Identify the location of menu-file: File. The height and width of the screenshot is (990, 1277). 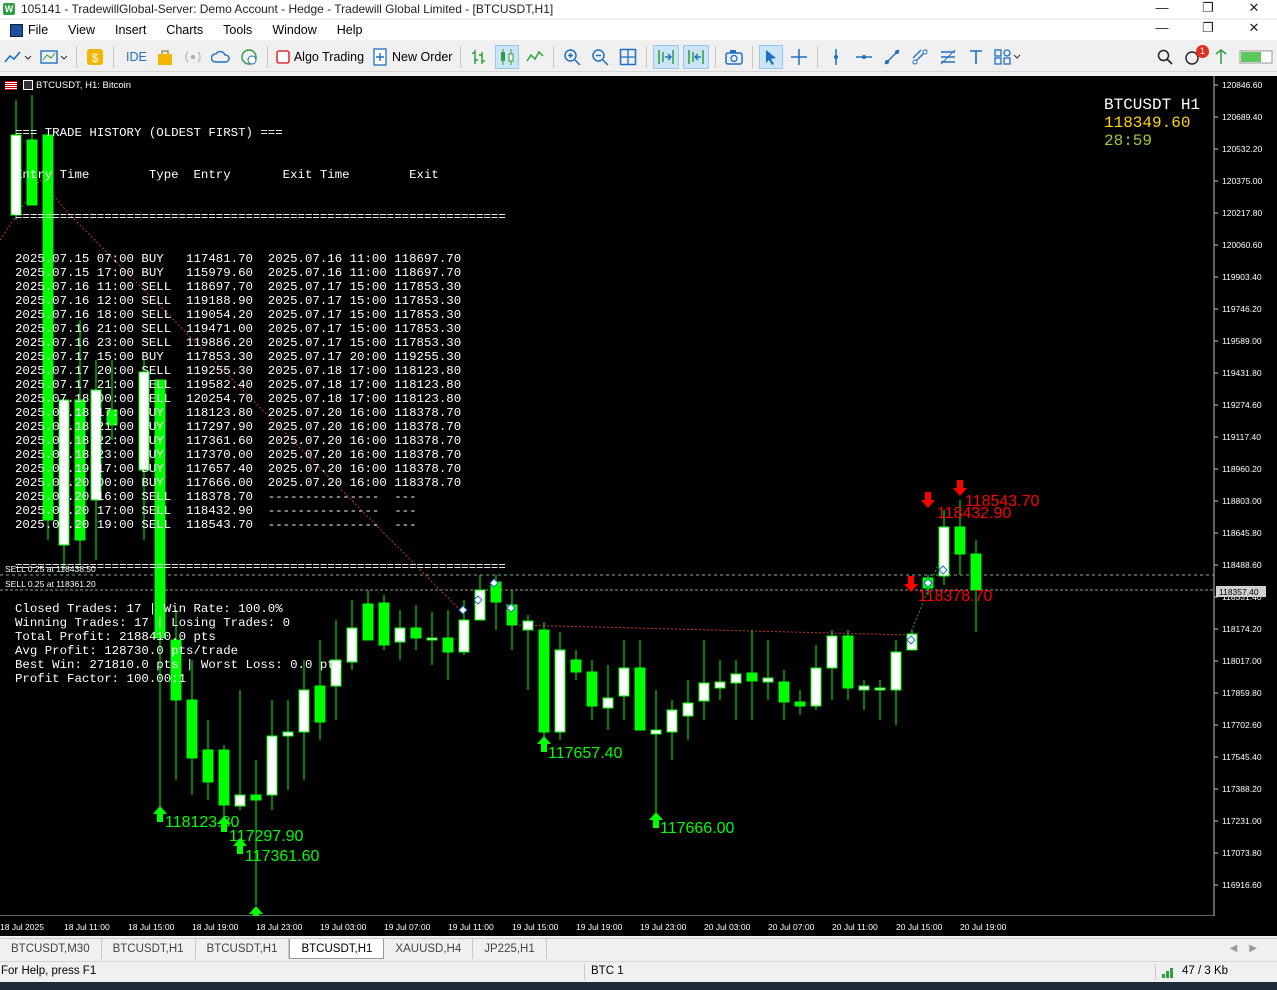
(29, 30).